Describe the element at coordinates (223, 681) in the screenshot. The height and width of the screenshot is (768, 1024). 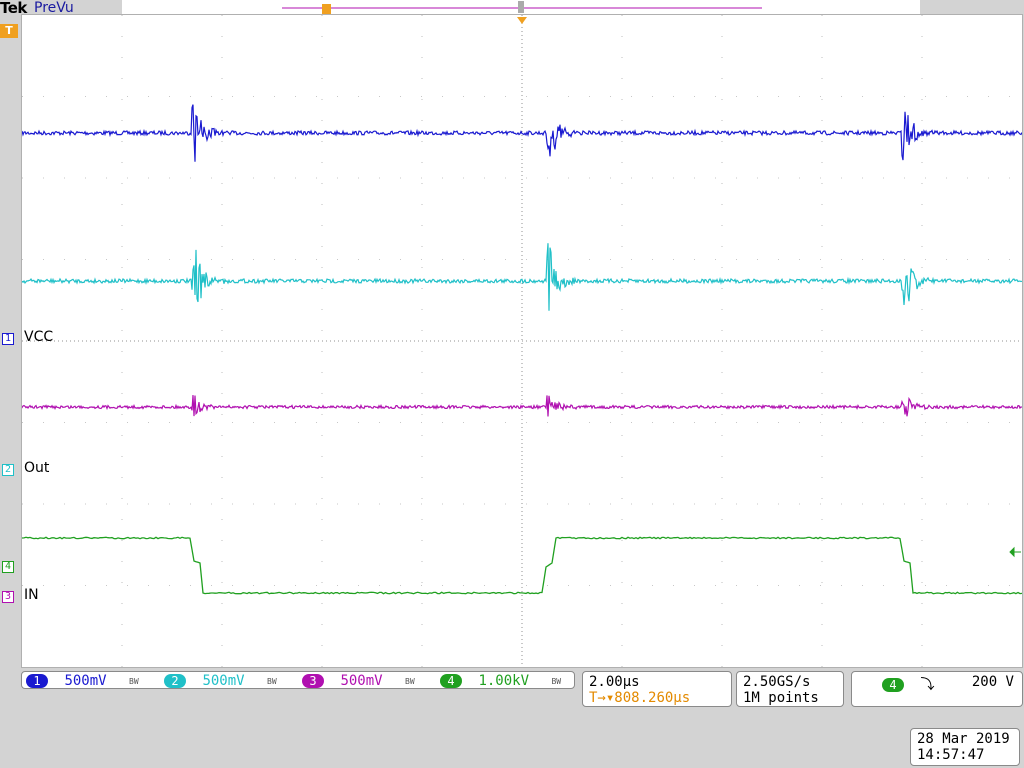
I see `ch2-scale: 500mV` at that location.